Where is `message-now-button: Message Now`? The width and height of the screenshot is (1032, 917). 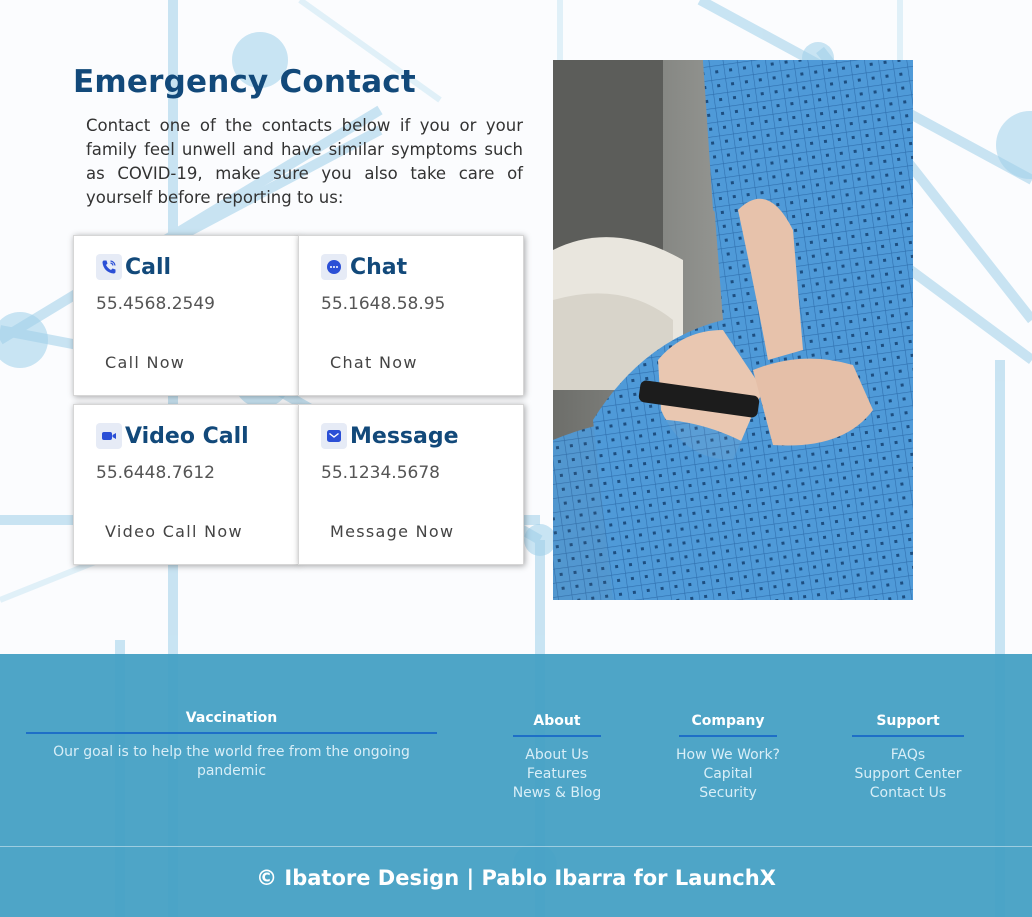
message-now-button: Message Now is located at coordinates (392, 531).